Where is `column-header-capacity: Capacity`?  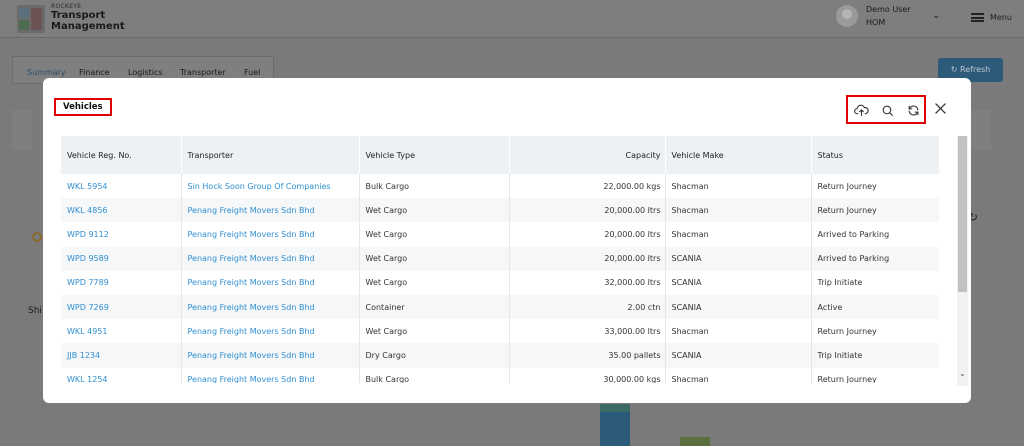
column-header-capacity: Capacity is located at coordinates (587, 155).